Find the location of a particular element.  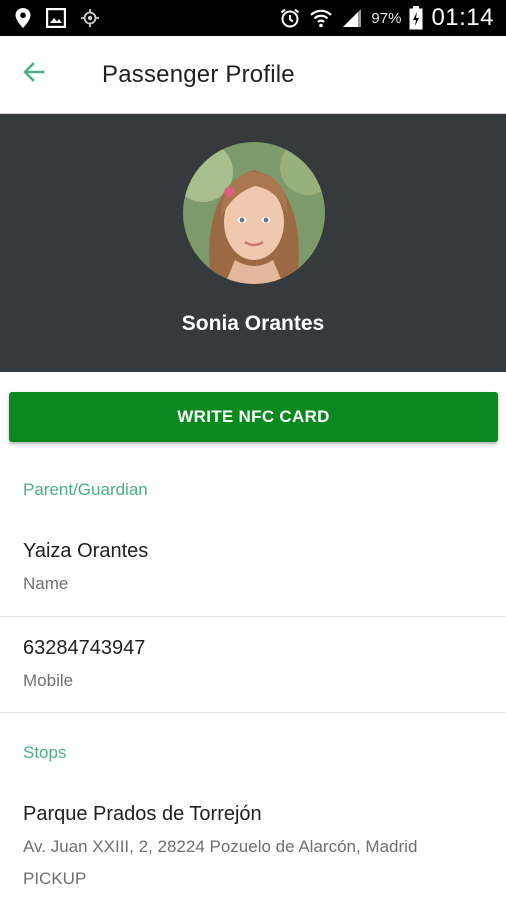

passenger-name: Sonia Orantes is located at coordinates (253, 323).